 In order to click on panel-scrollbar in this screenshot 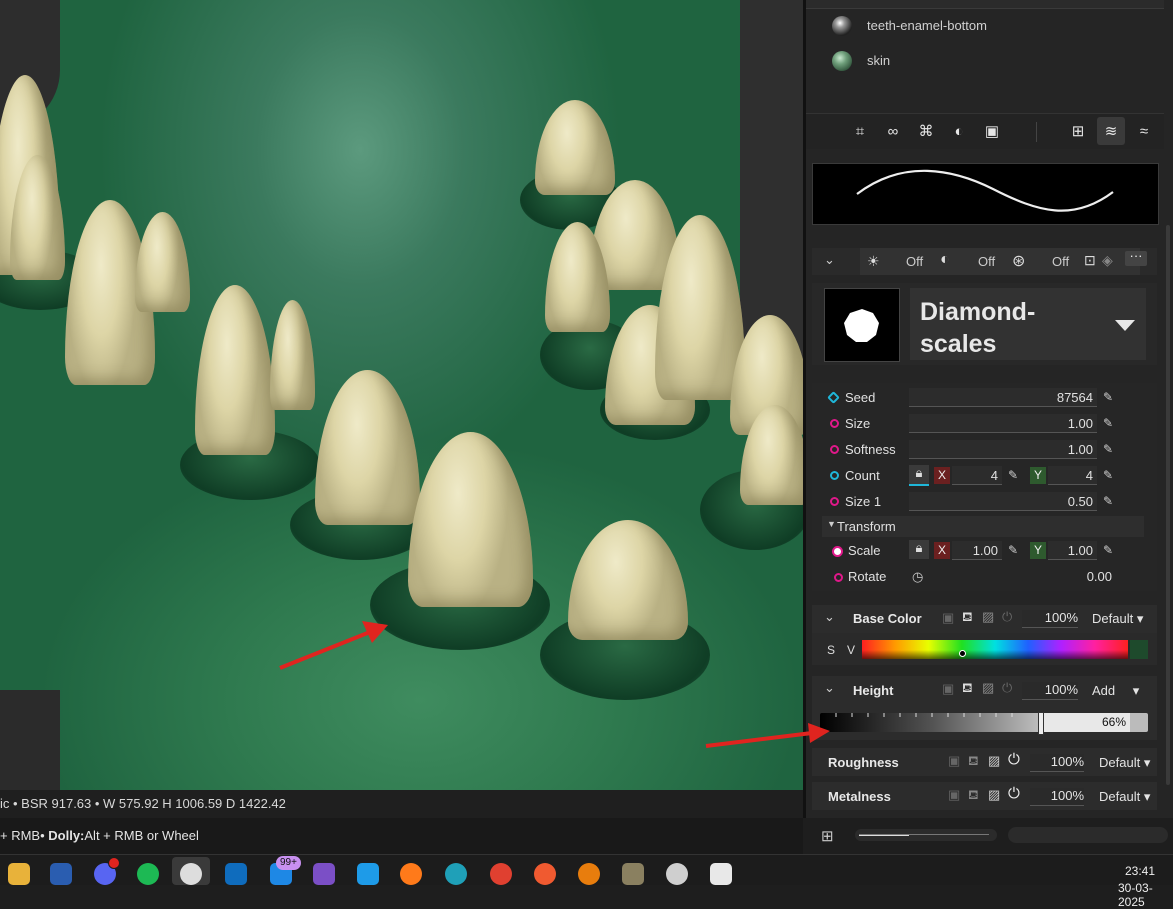, I will do `click(1168, 505)`.